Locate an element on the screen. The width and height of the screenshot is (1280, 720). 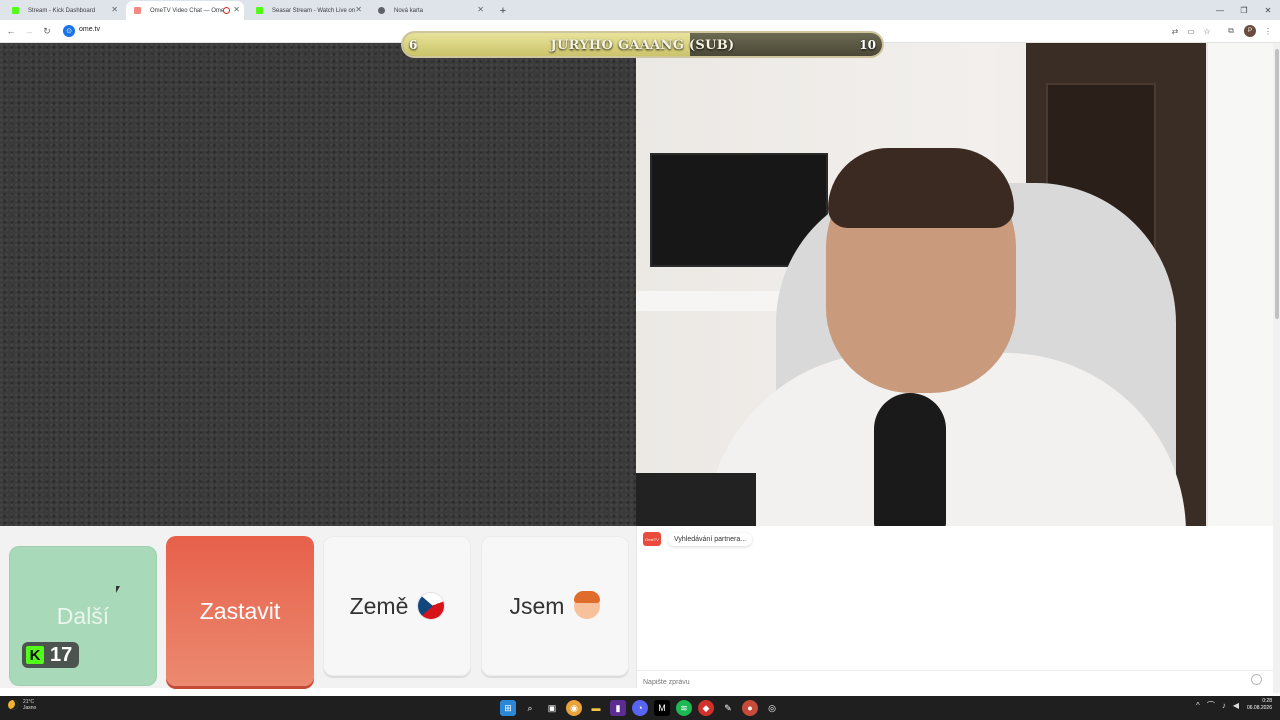
discord-icon: ◔ is located at coordinates (640, 708).